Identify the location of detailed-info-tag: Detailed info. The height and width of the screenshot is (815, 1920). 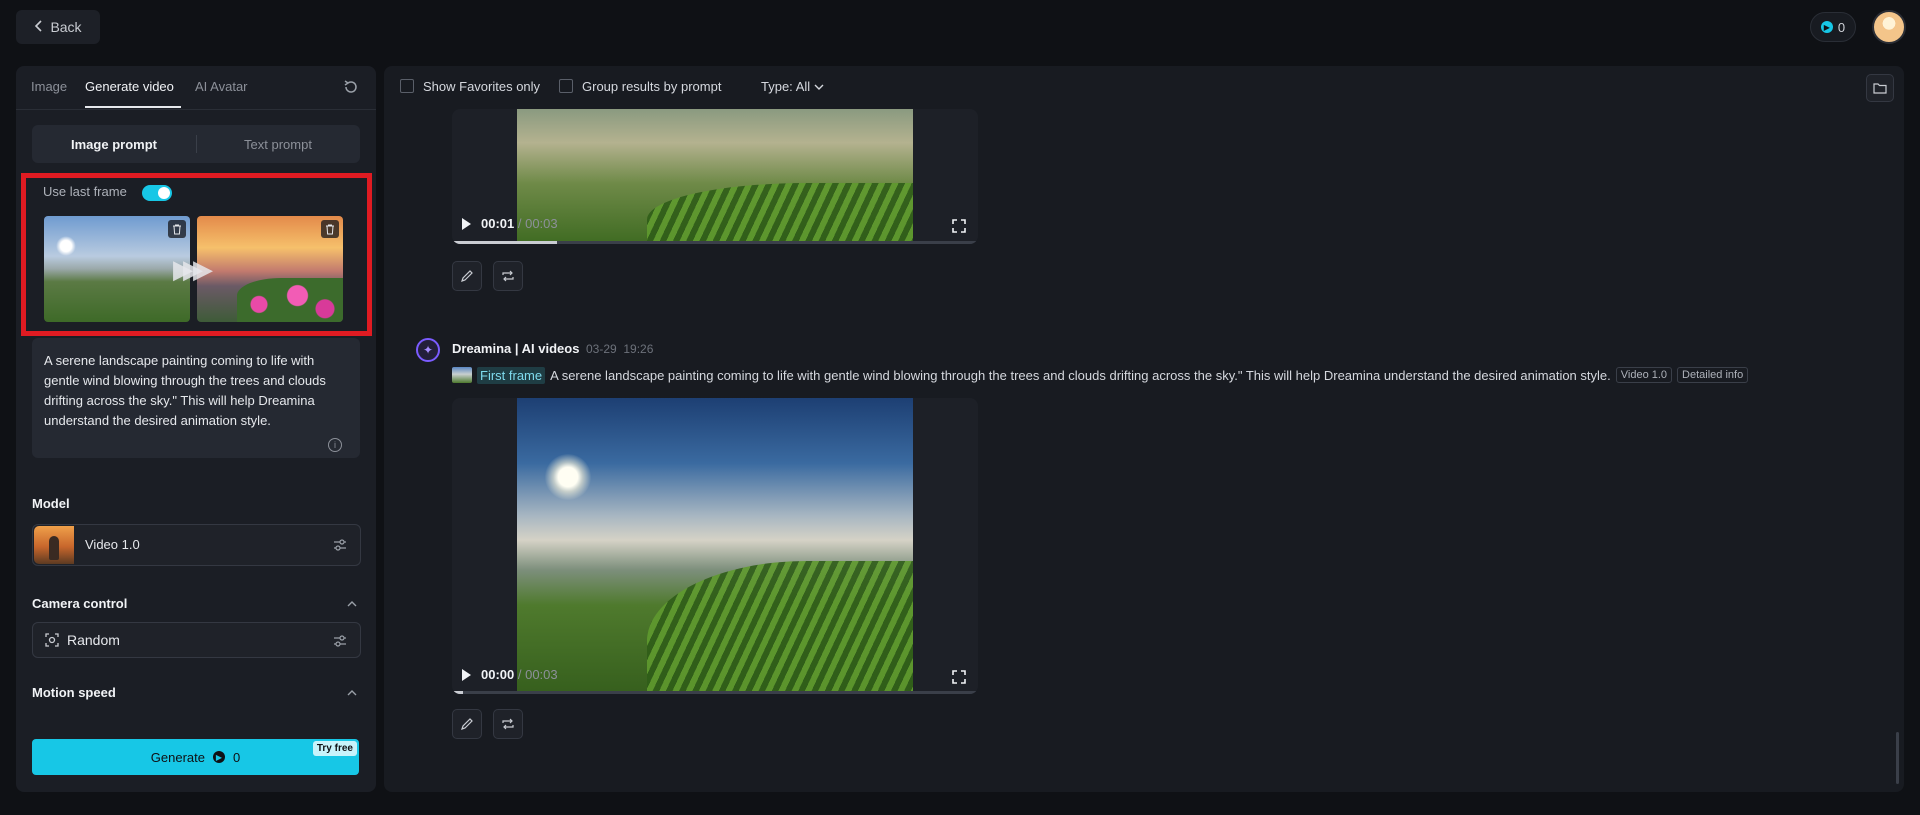
(1713, 375).